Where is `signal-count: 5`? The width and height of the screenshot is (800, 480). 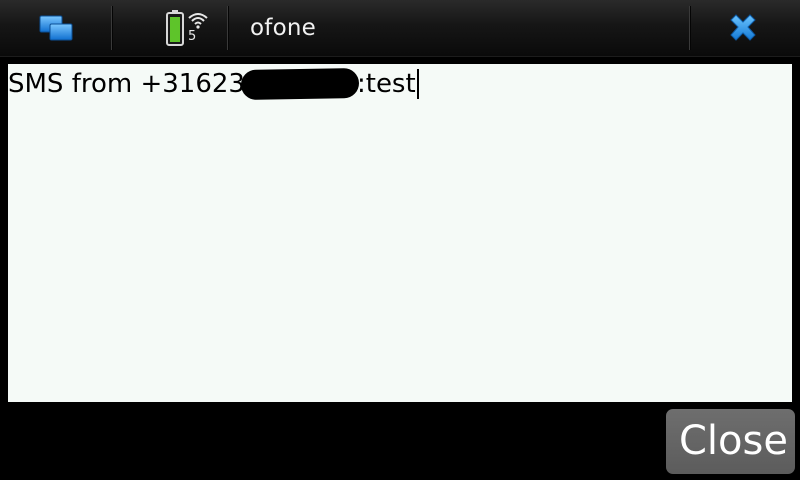
signal-count: 5 is located at coordinates (192, 36).